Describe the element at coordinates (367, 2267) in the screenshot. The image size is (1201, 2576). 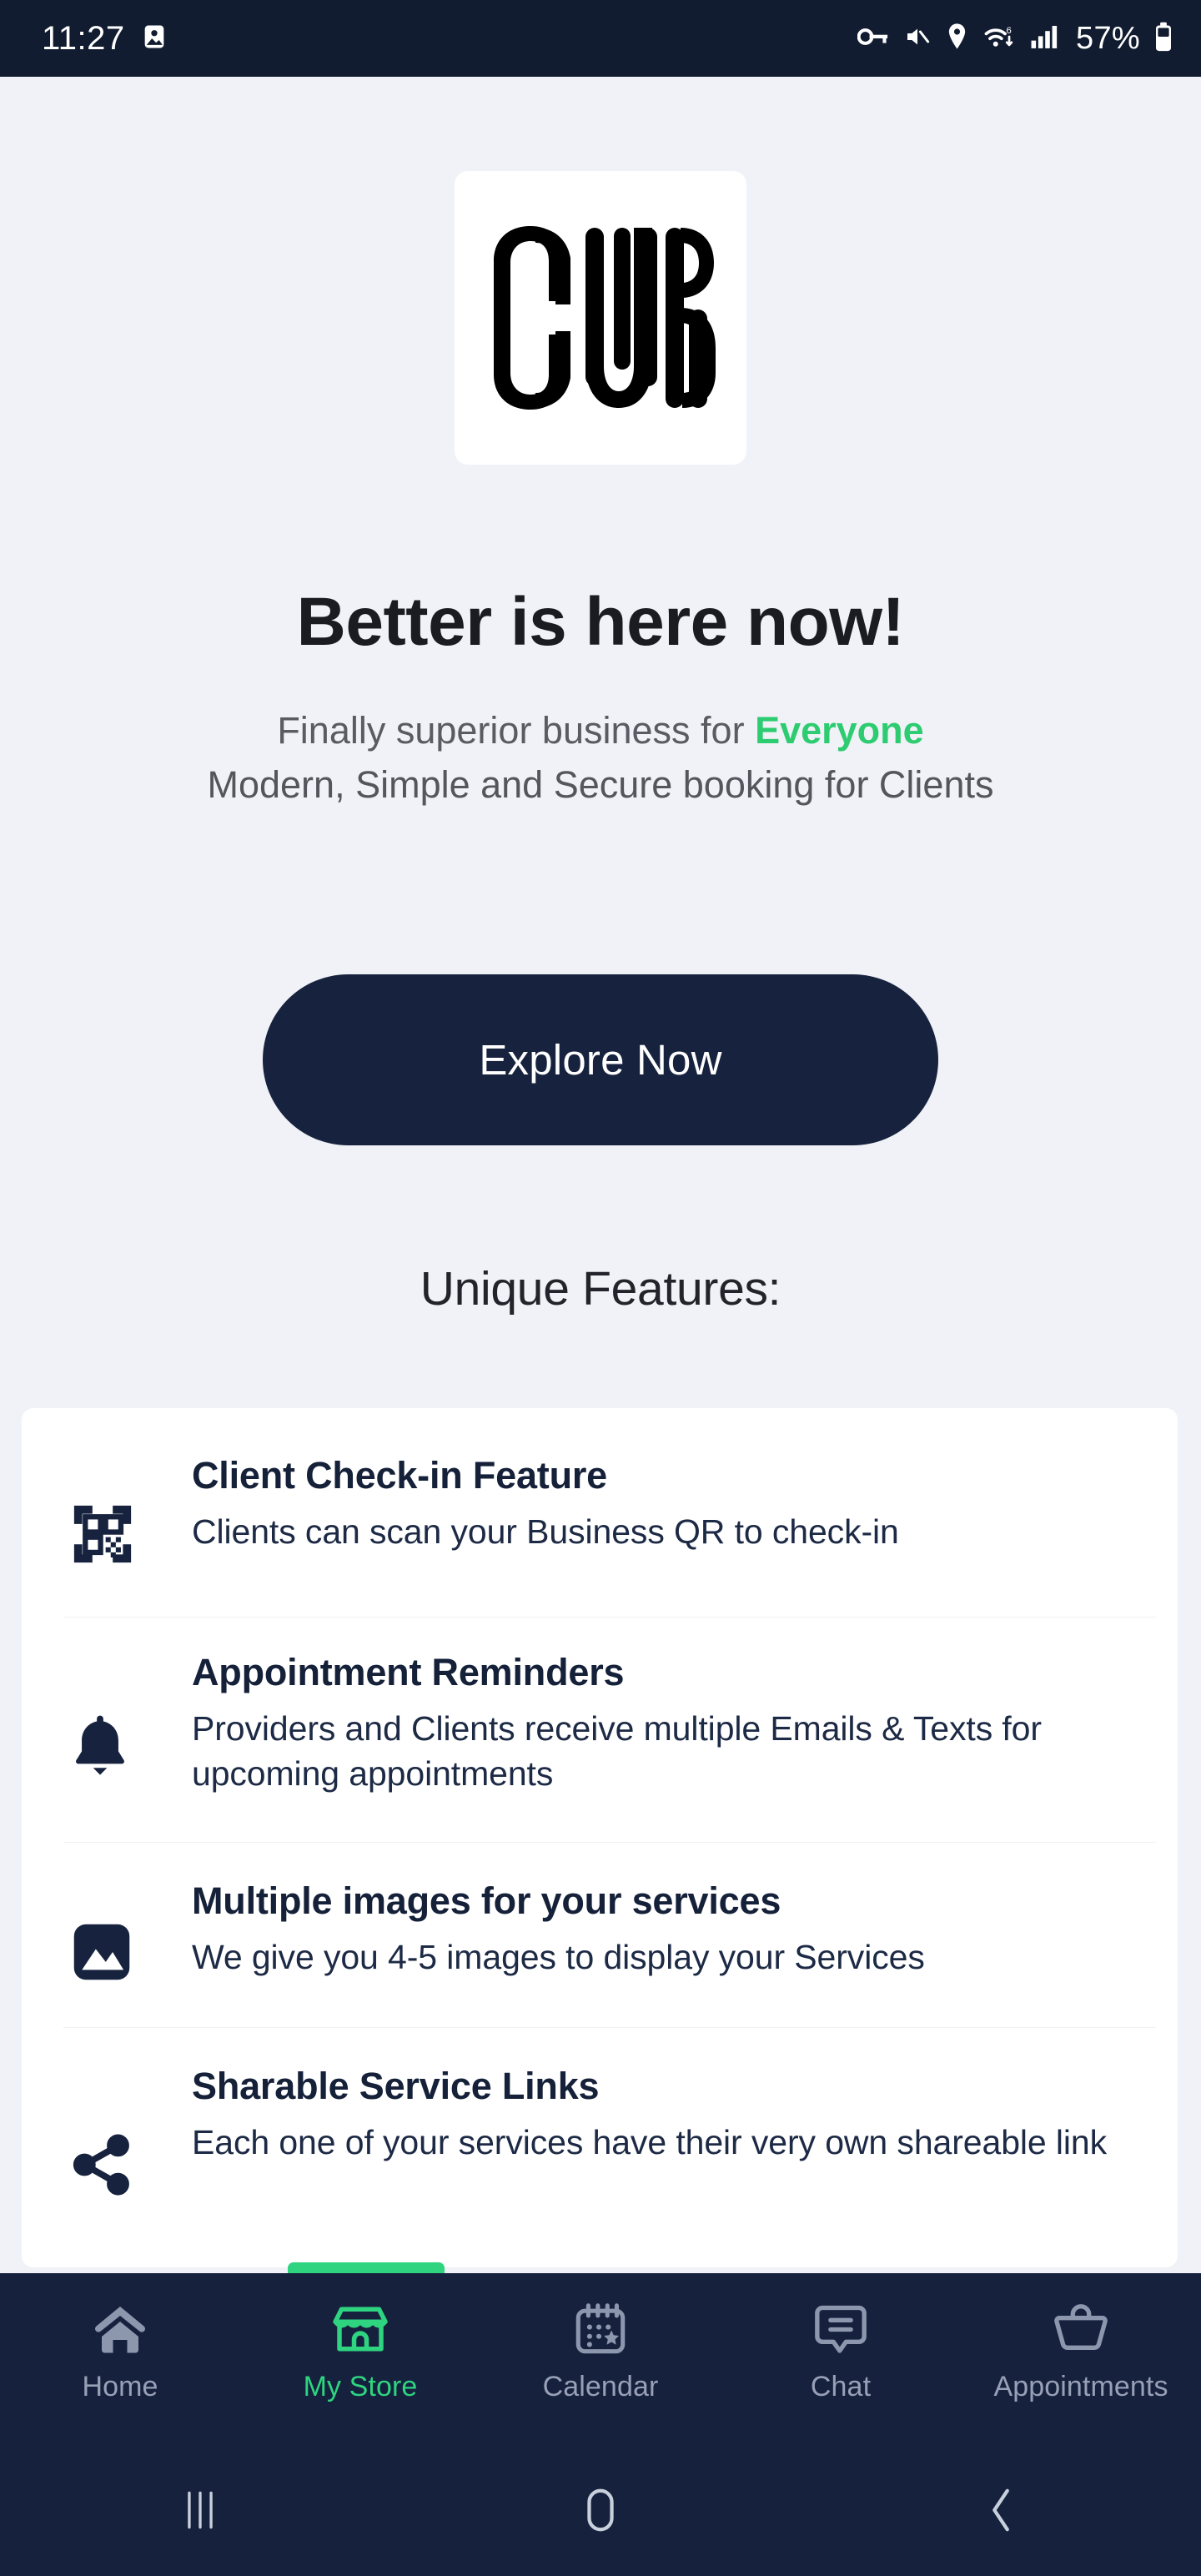
I see `active-tab-indicator` at that location.